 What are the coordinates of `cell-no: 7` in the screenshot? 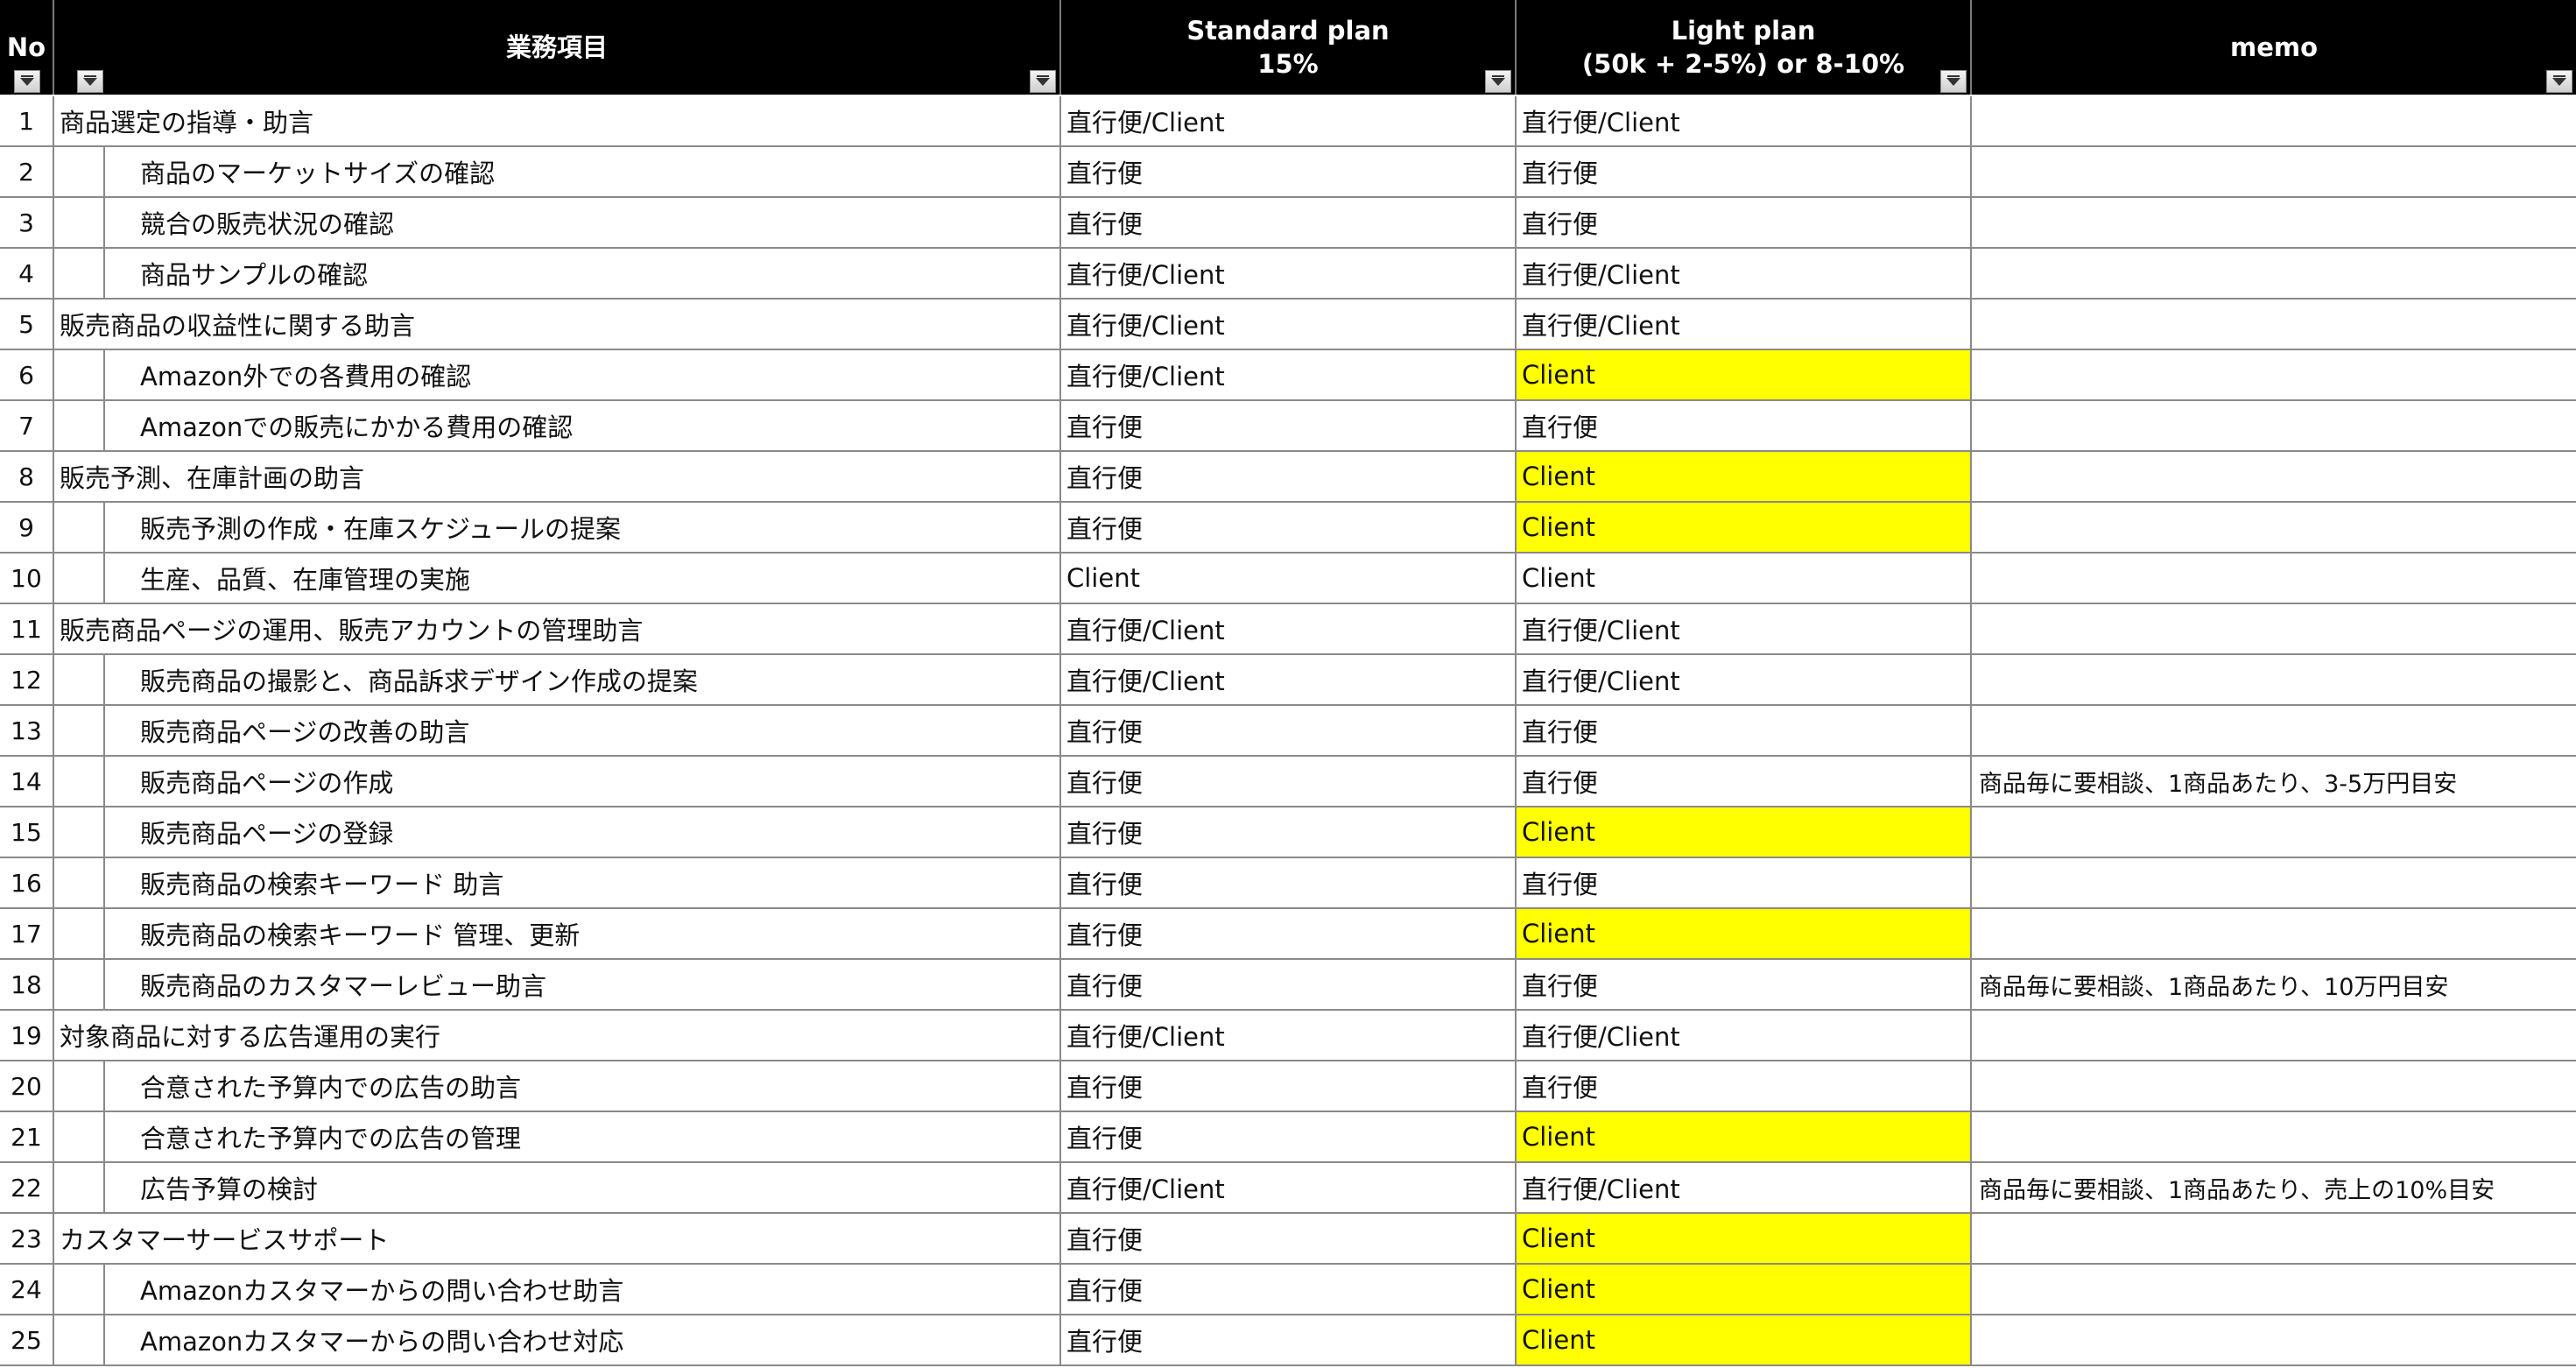 It's located at (27, 426).